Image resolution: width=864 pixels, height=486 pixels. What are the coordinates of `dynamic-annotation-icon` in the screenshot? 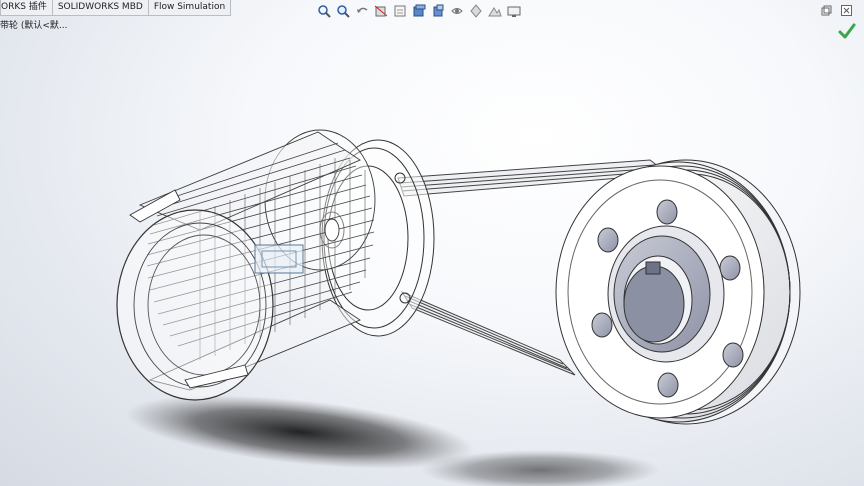 It's located at (400, 11).